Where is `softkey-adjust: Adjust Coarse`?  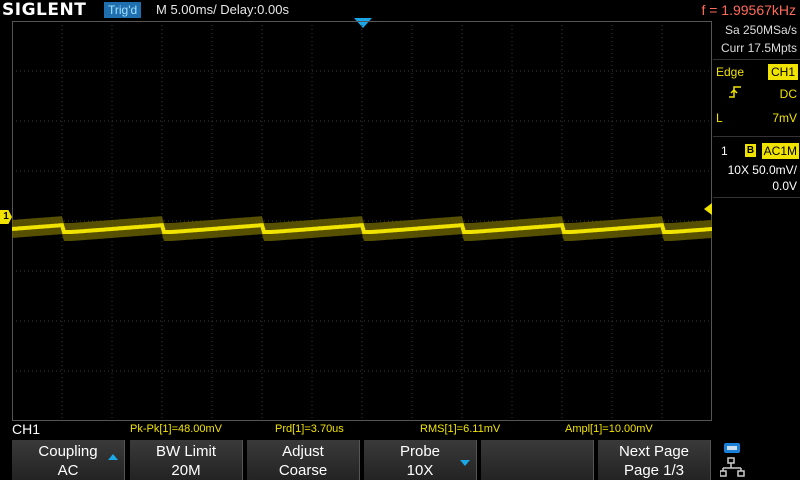
softkey-adjust: Adjust Coarse is located at coordinates (303, 460).